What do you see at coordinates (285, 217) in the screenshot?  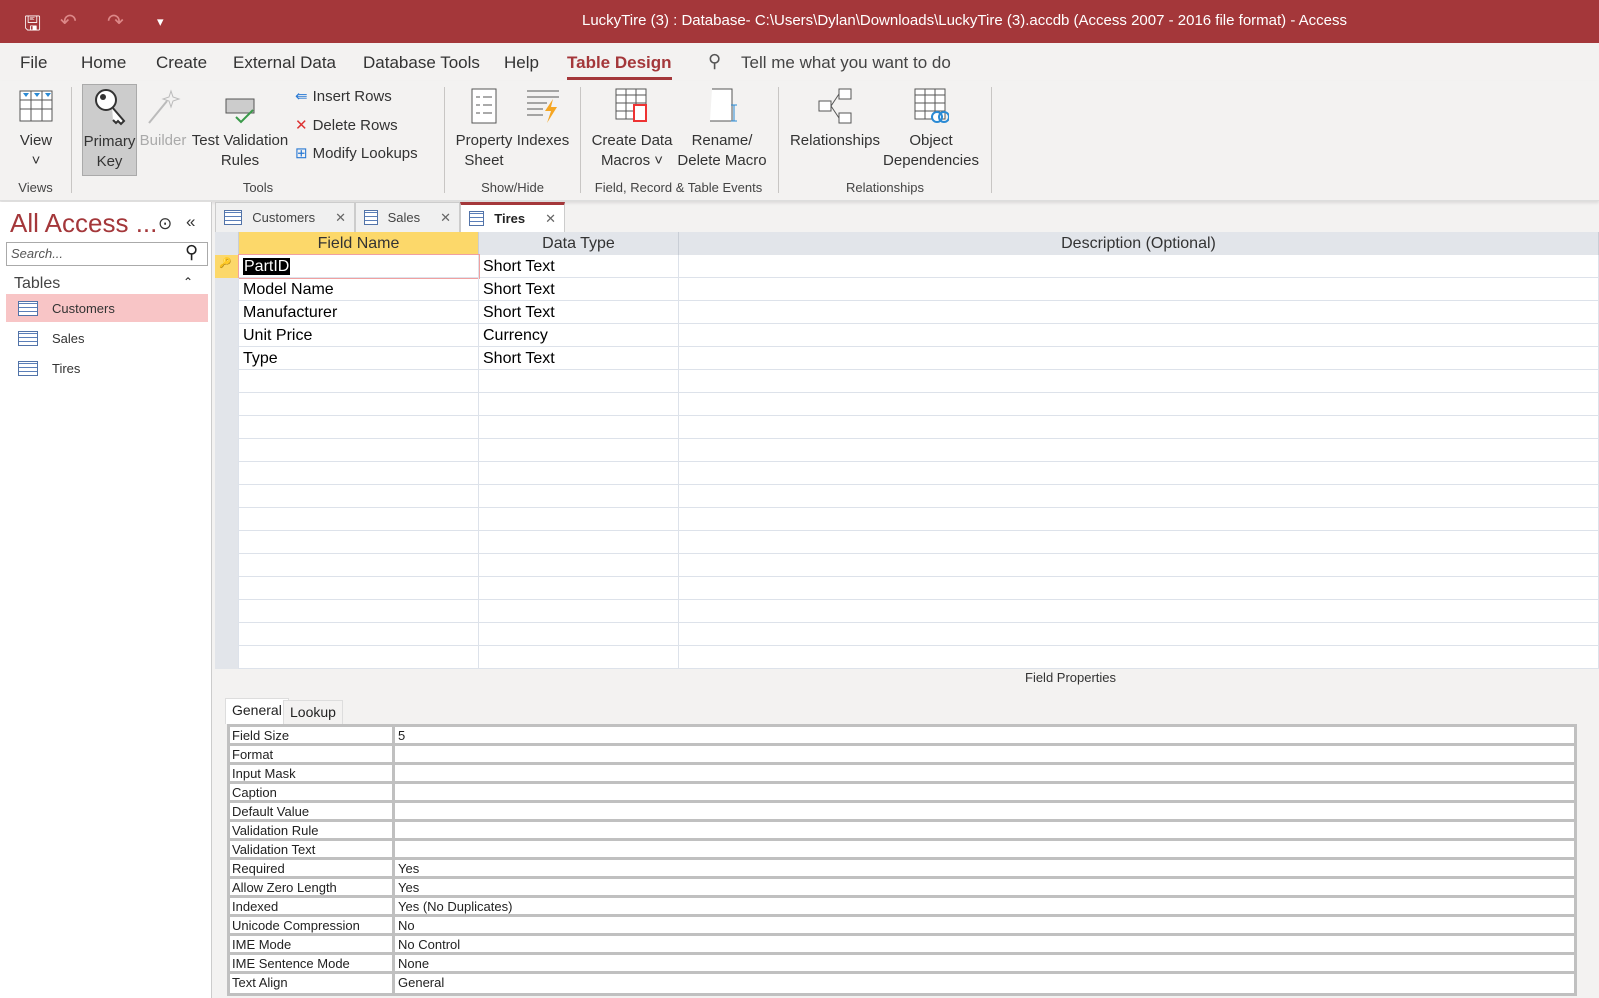 I see `doc-tab-customers: Customers ✕` at bounding box center [285, 217].